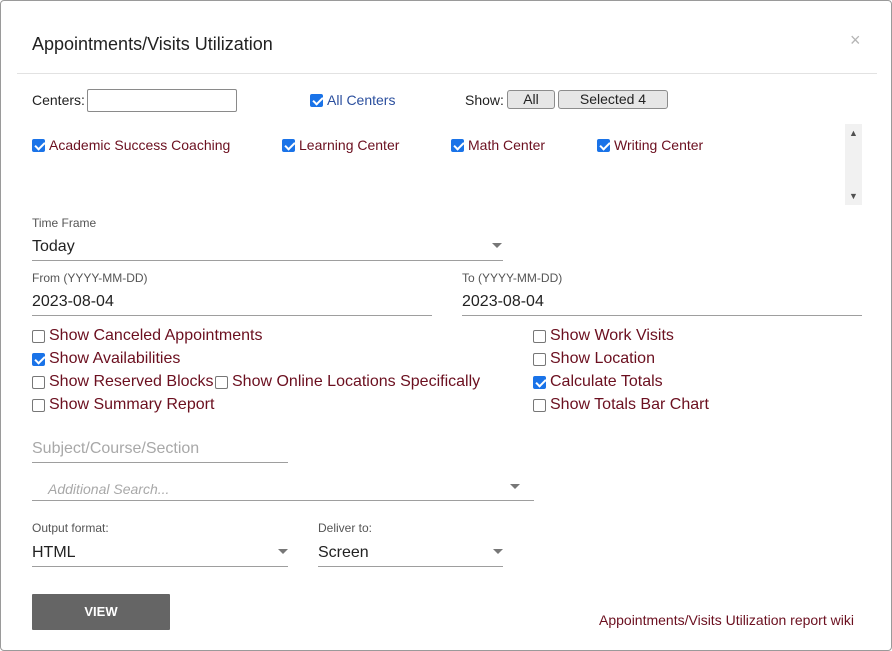 The image size is (892, 651). I want to click on dialog-title: Appointments/Visits Utilization, so click(152, 44).